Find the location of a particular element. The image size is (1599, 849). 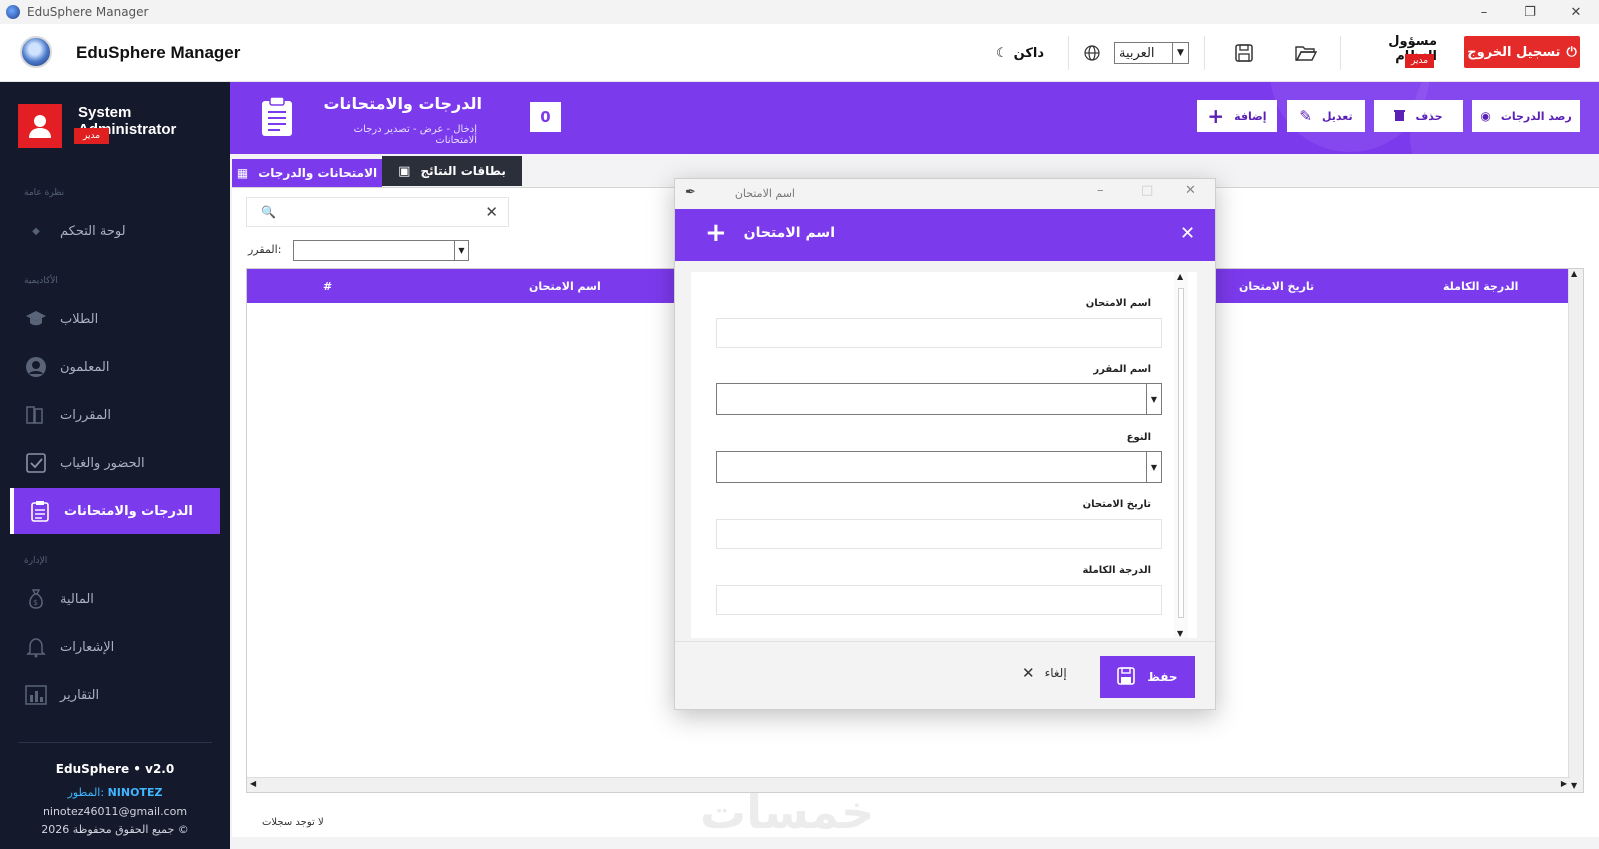

delete-button: حذف is located at coordinates (1418, 116).